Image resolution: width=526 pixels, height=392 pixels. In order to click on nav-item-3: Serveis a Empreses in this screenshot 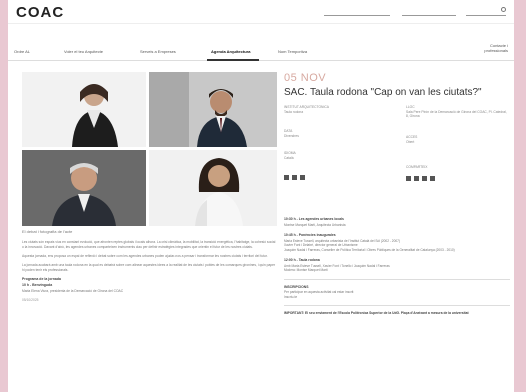, I will do `click(158, 51)`.